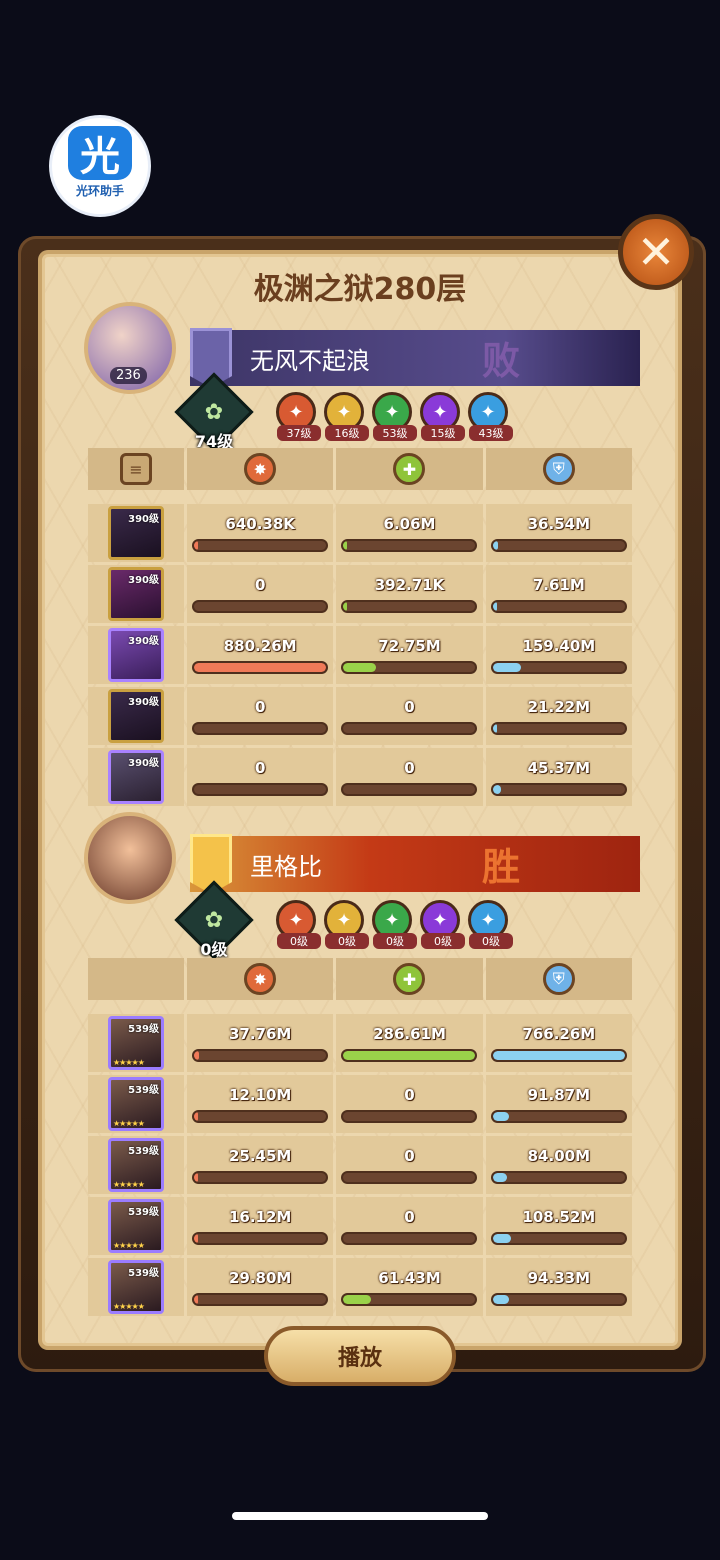 Image resolution: width=720 pixels, height=1560 pixels. What do you see at coordinates (409, 1043) in the screenshot?
I see `heal-cell: 286.61M` at bounding box center [409, 1043].